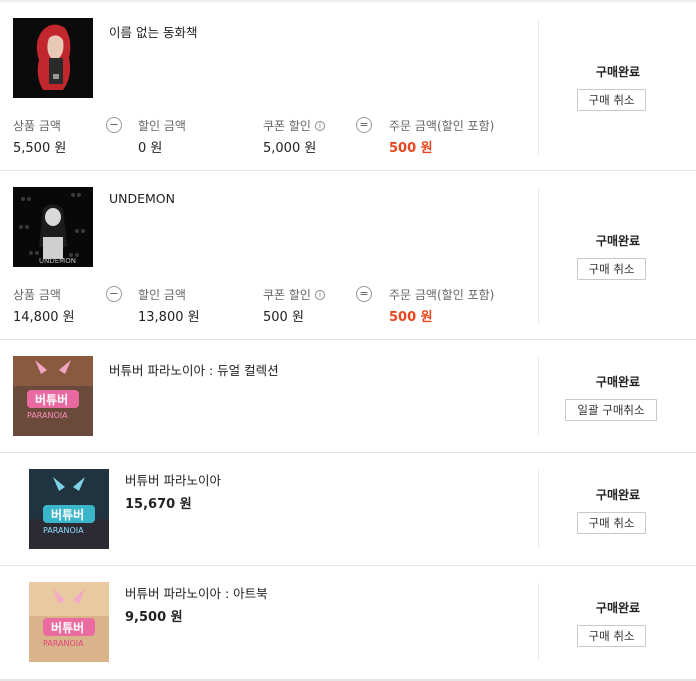  What do you see at coordinates (169, 317) in the screenshot?
I see `discount-amount-value: 13,800 원` at bounding box center [169, 317].